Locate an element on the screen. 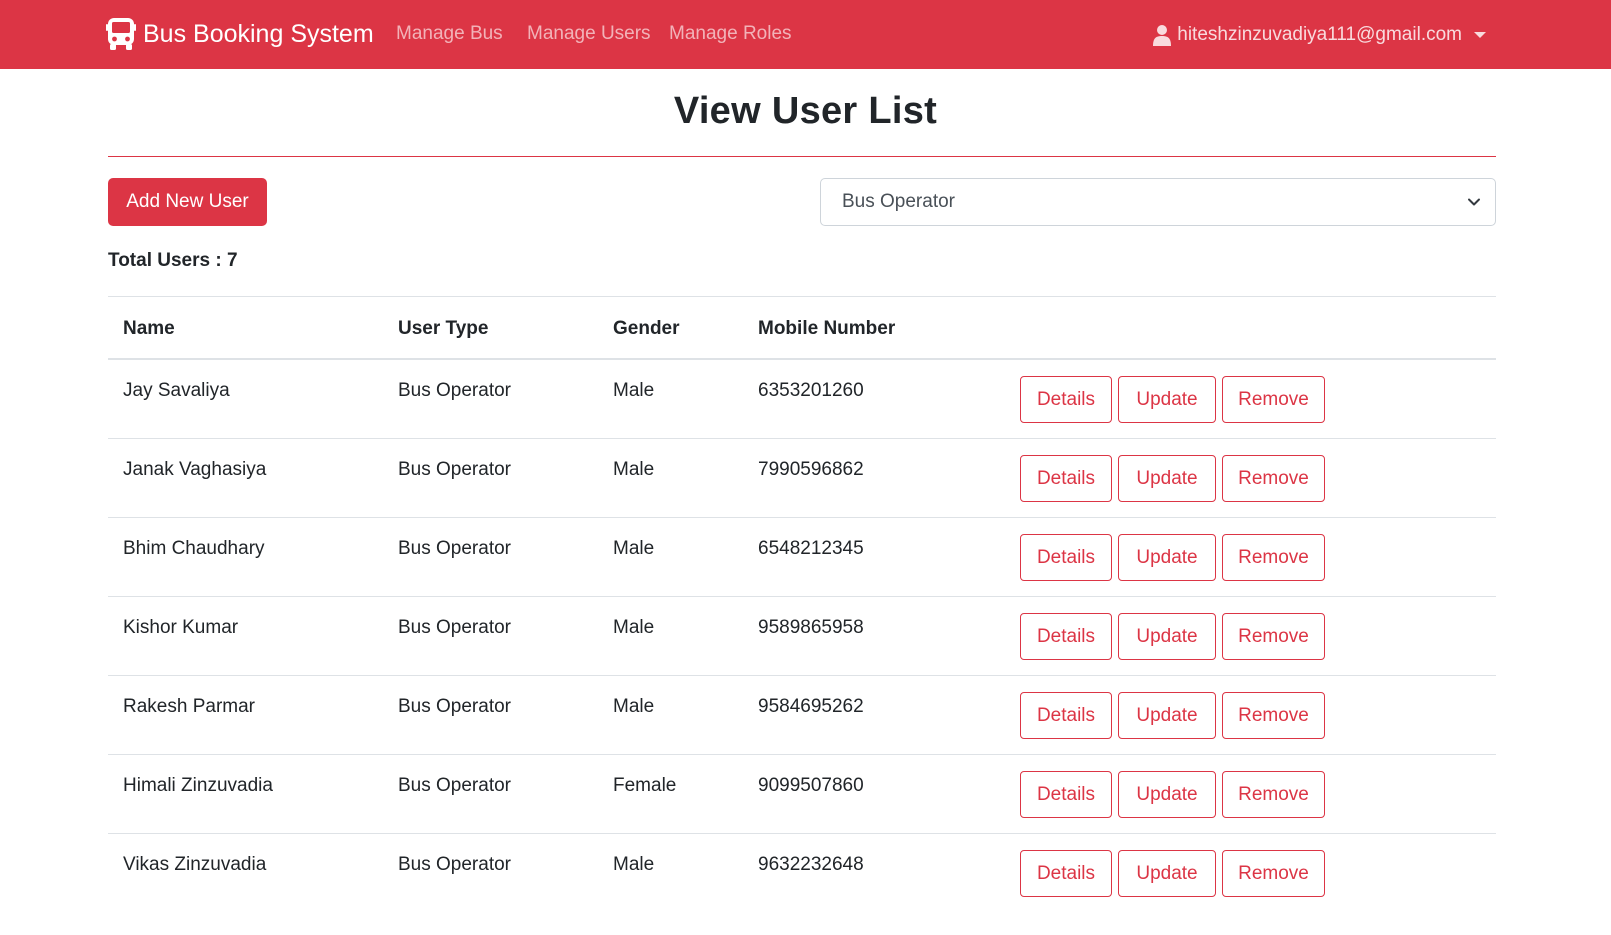 Image resolution: width=1611 pixels, height=935 pixels. nav-manage-roles: Manage Roles is located at coordinates (730, 34).